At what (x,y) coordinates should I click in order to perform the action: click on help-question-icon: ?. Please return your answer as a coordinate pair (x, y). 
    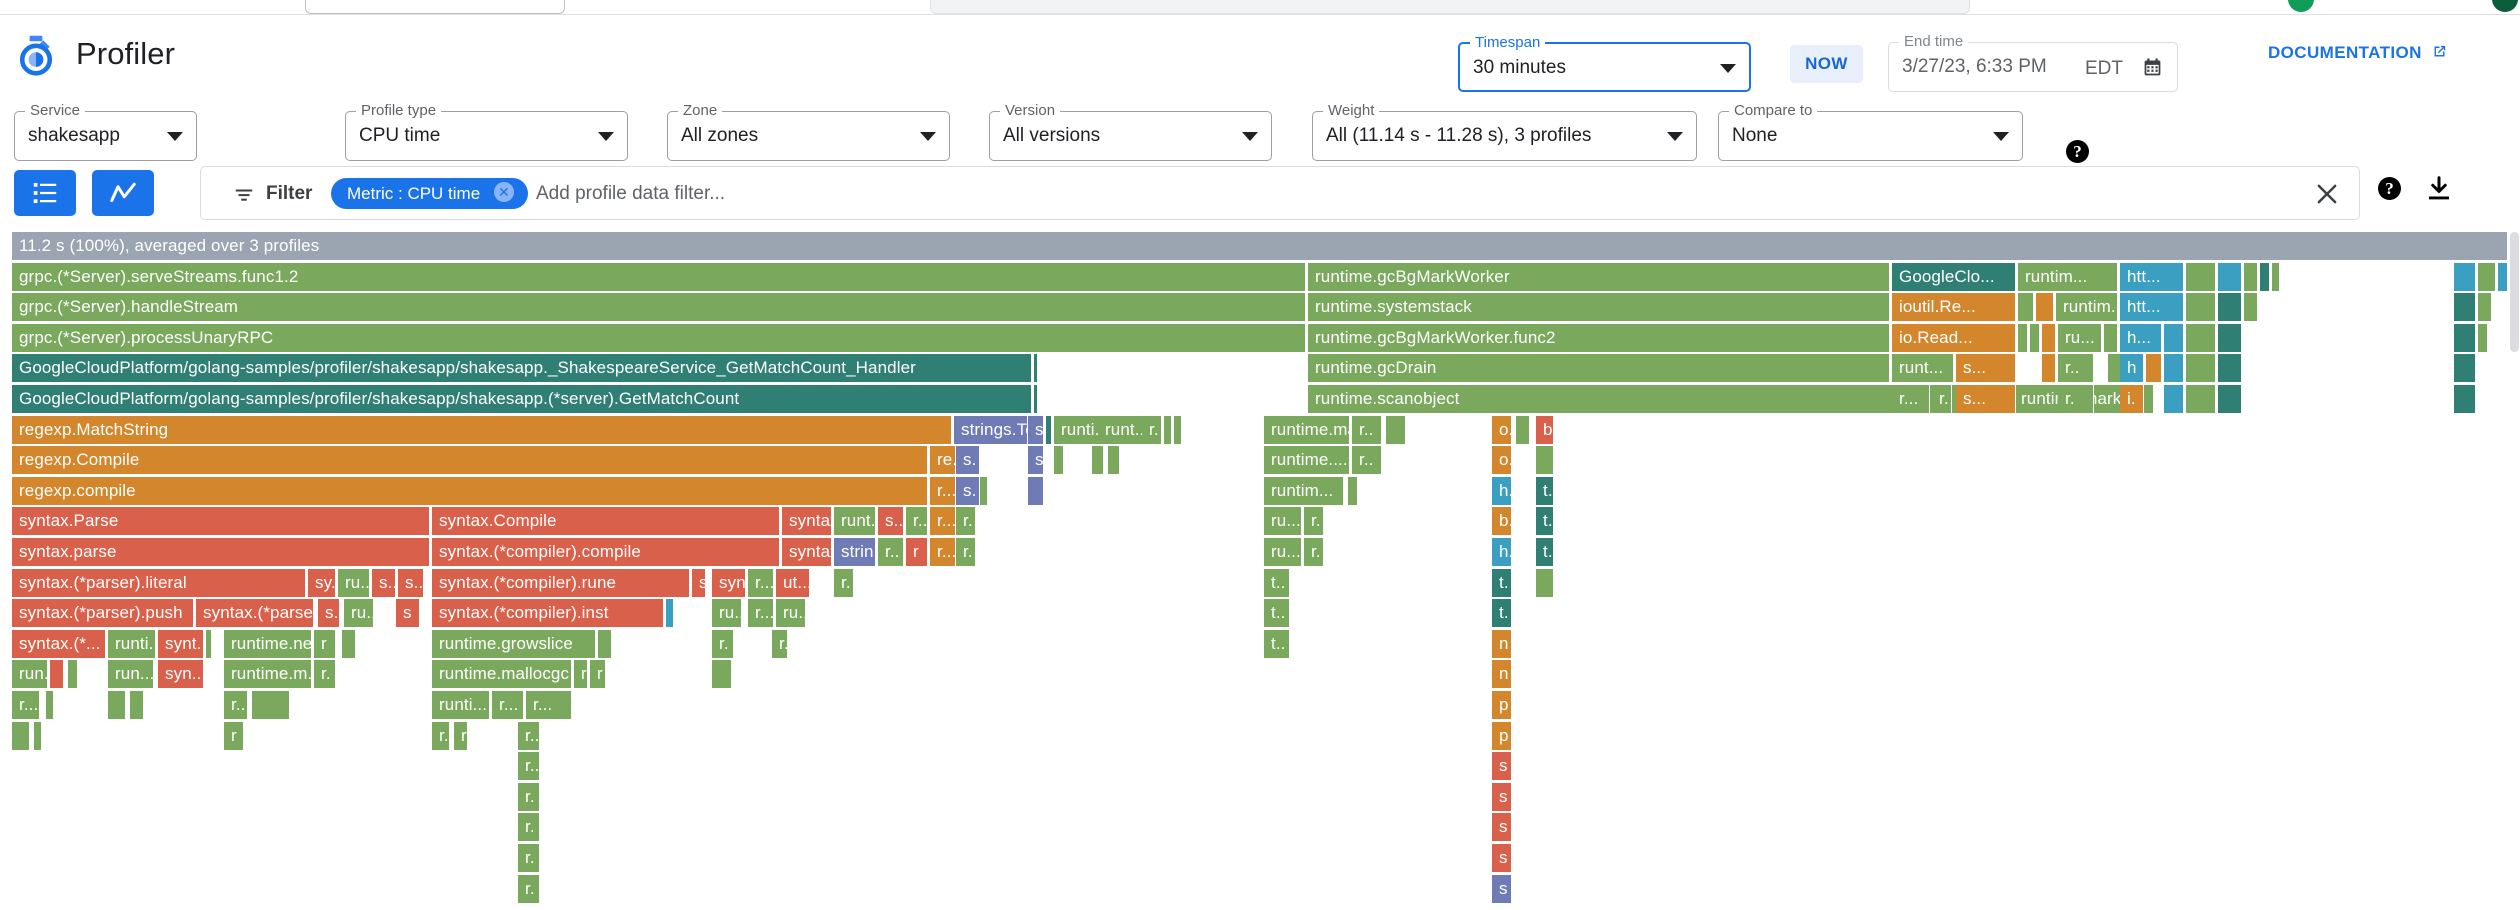
    Looking at the image, I should click on (2077, 151).